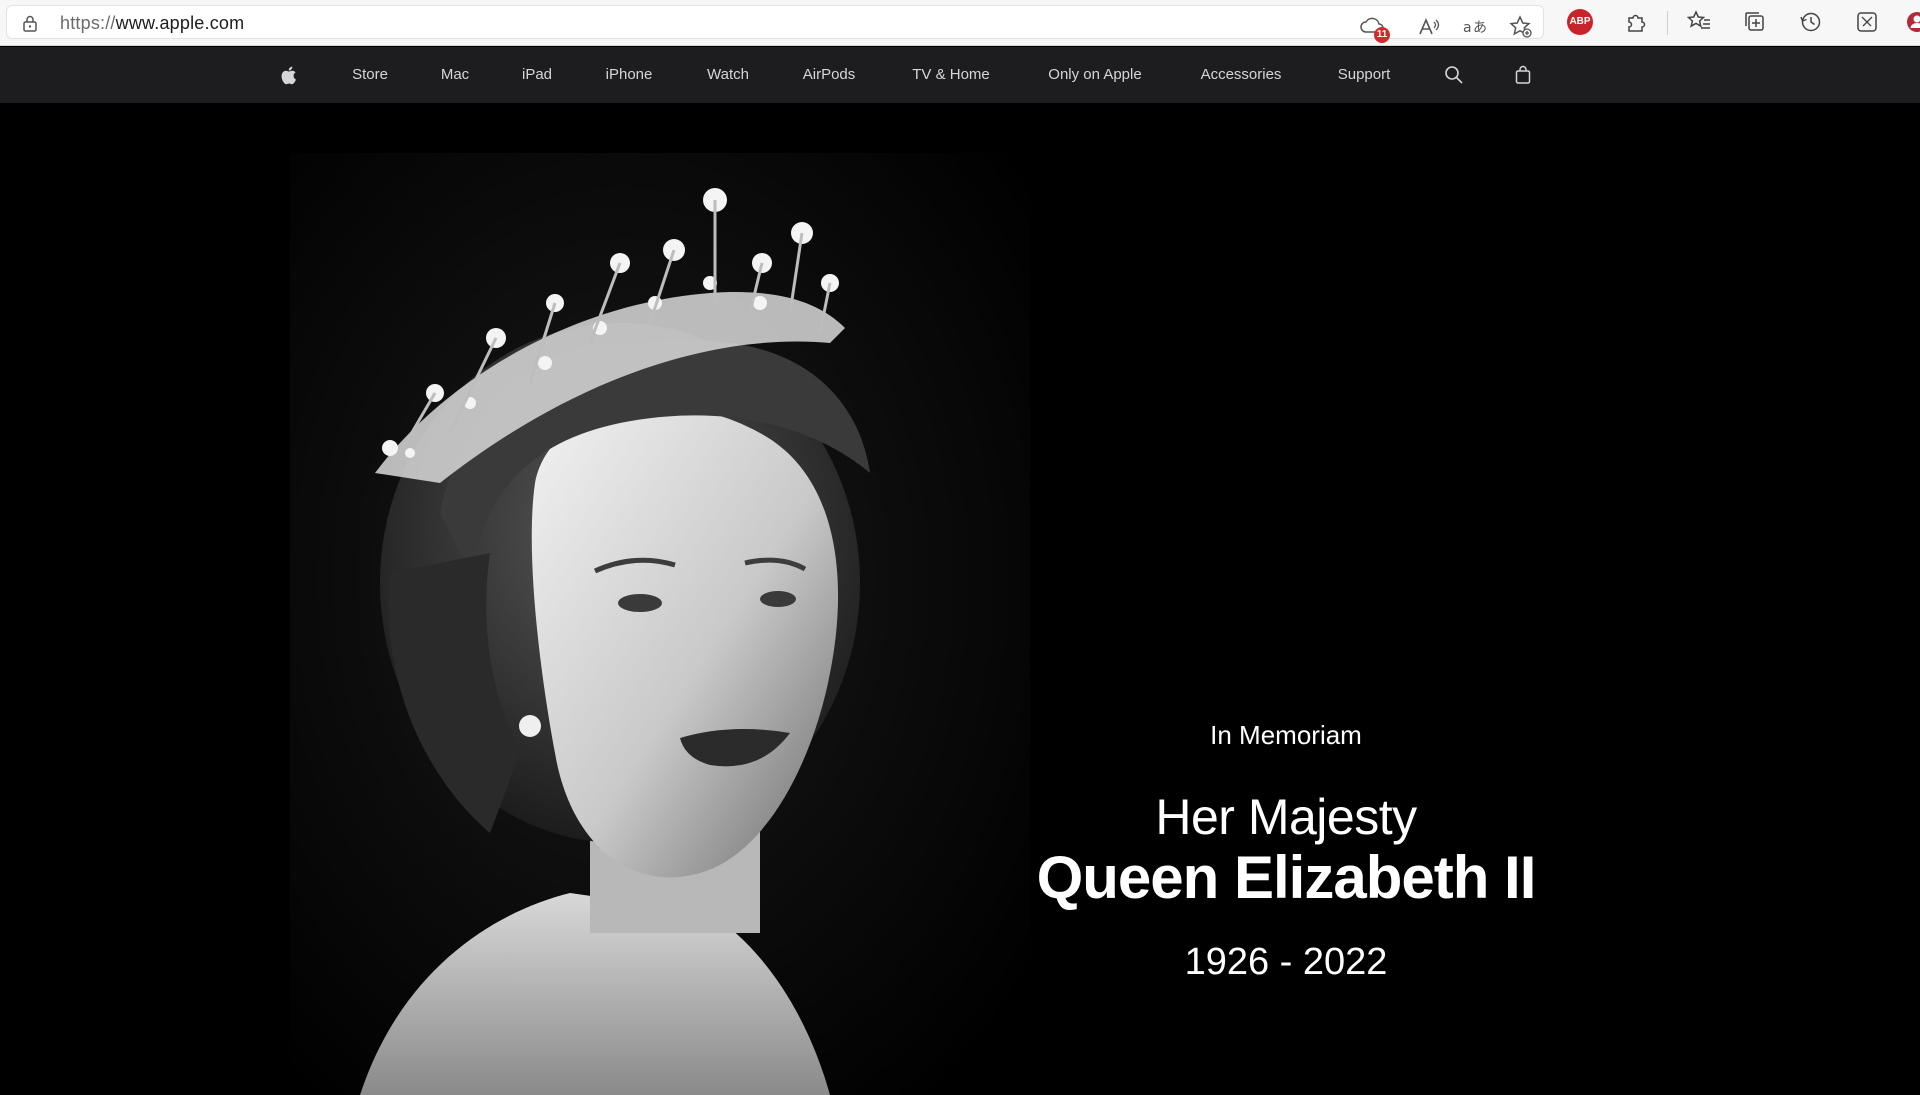 This screenshot has height=1095, width=1920. What do you see at coordinates (289, 75) in the screenshot?
I see `apple-logo-icon` at bounding box center [289, 75].